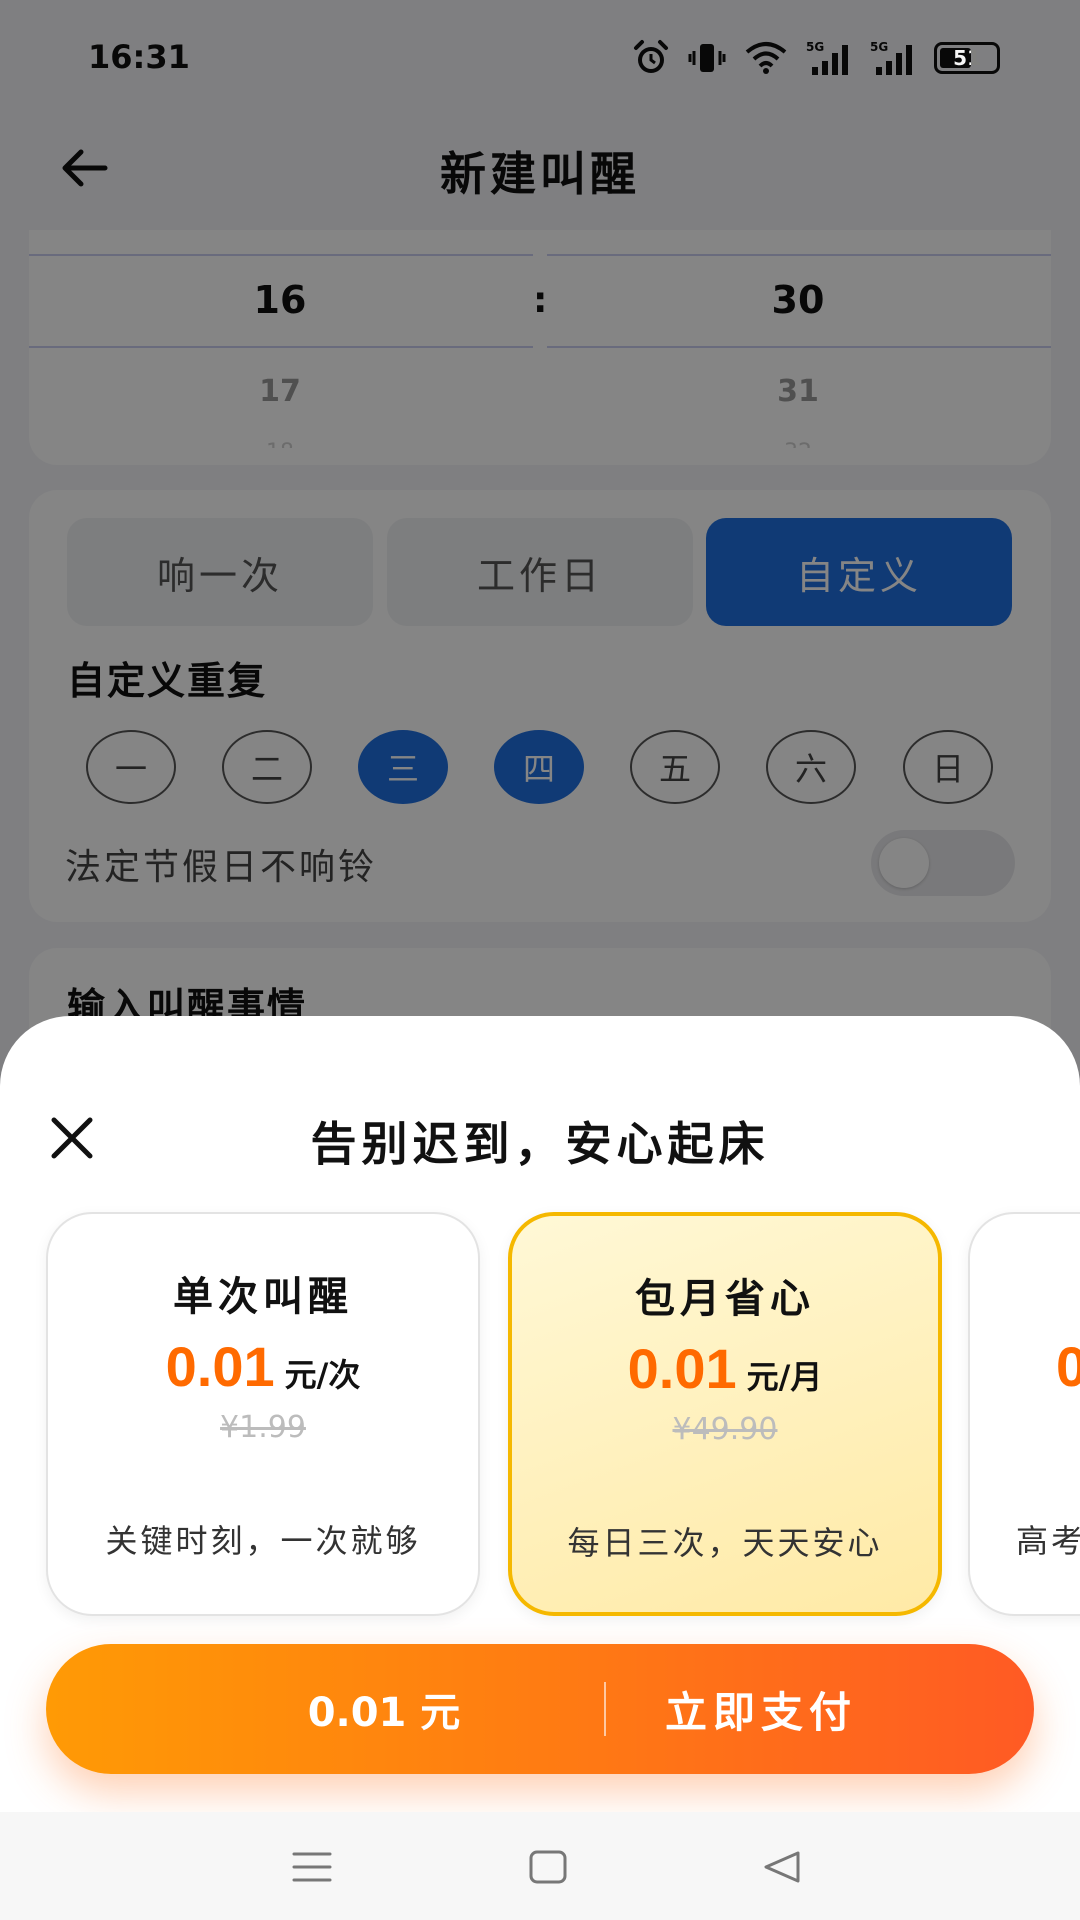  What do you see at coordinates (263, 1541) in the screenshot?
I see `plan-description: 关键时刻，一次就够` at bounding box center [263, 1541].